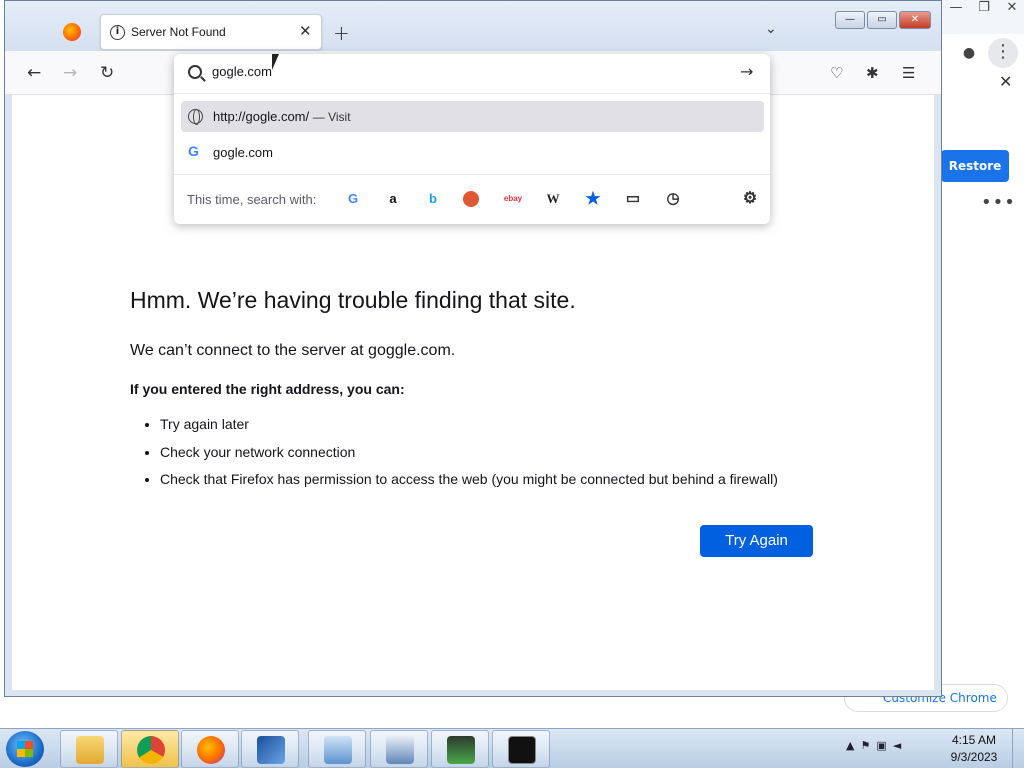  What do you see at coordinates (673, 199) in the screenshot?
I see `history-clock-icon: ◷` at bounding box center [673, 199].